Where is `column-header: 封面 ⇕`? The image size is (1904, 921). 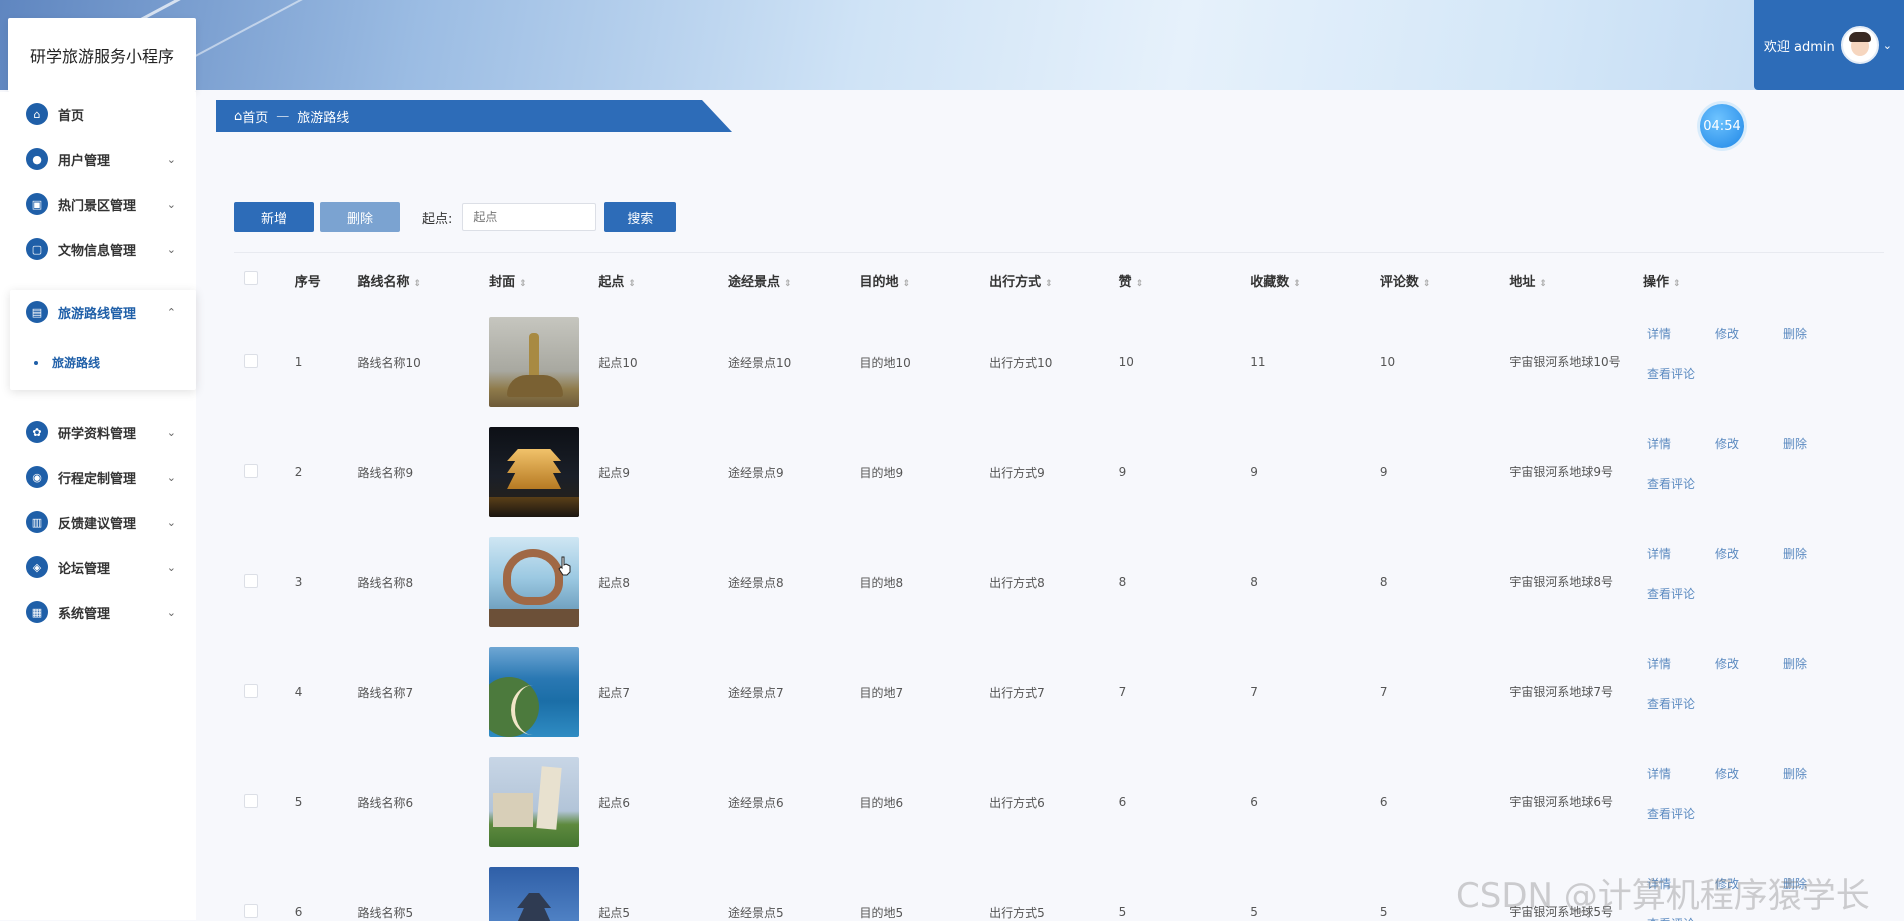 column-header: 封面 ⇕ is located at coordinates (543, 280).